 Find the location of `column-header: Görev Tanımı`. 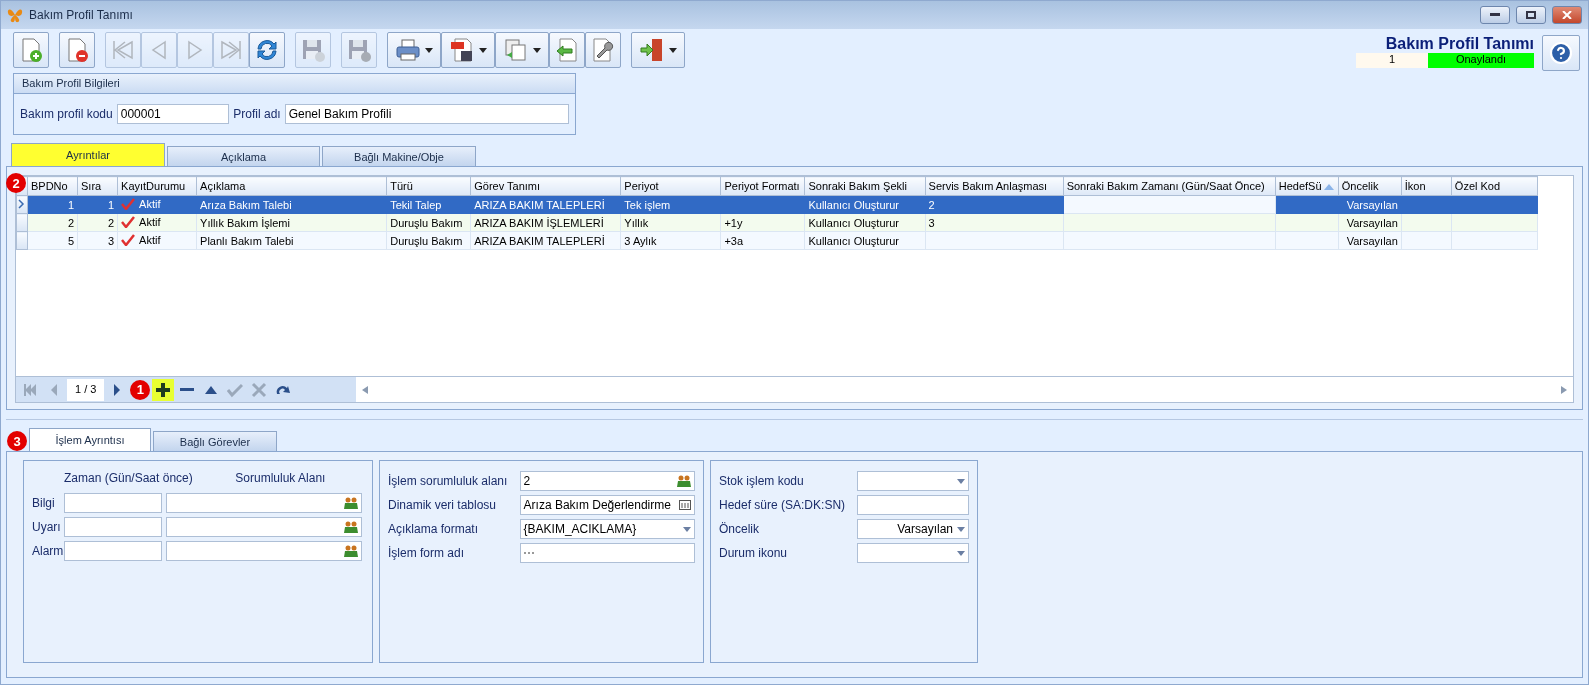

column-header: Görev Tanımı is located at coordinates (545, 186).